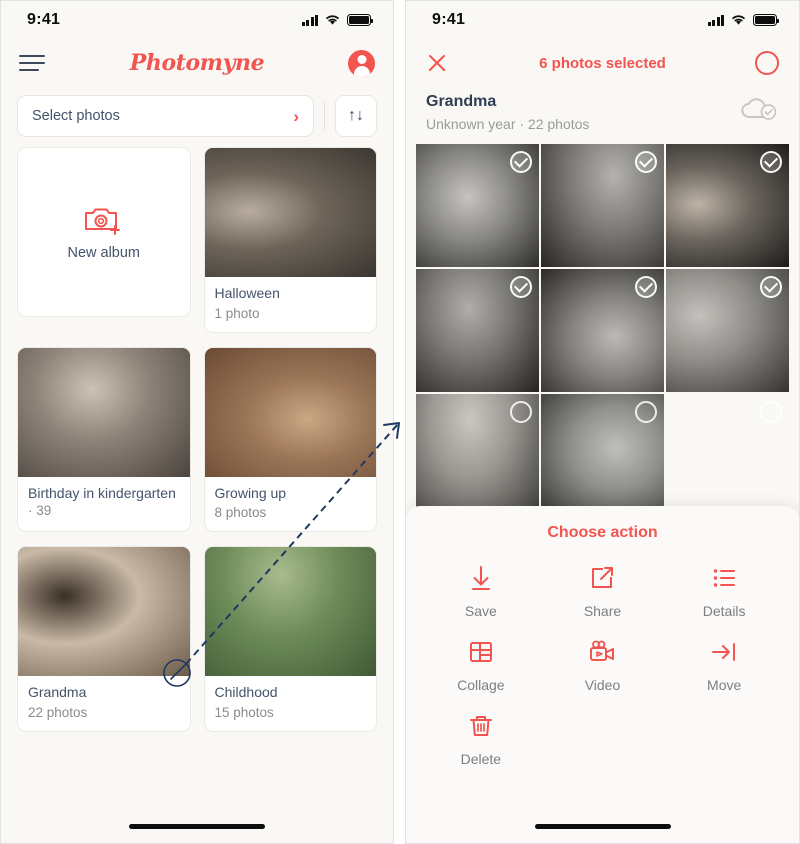  I want to click on action-label: Share, so click(602, 611).